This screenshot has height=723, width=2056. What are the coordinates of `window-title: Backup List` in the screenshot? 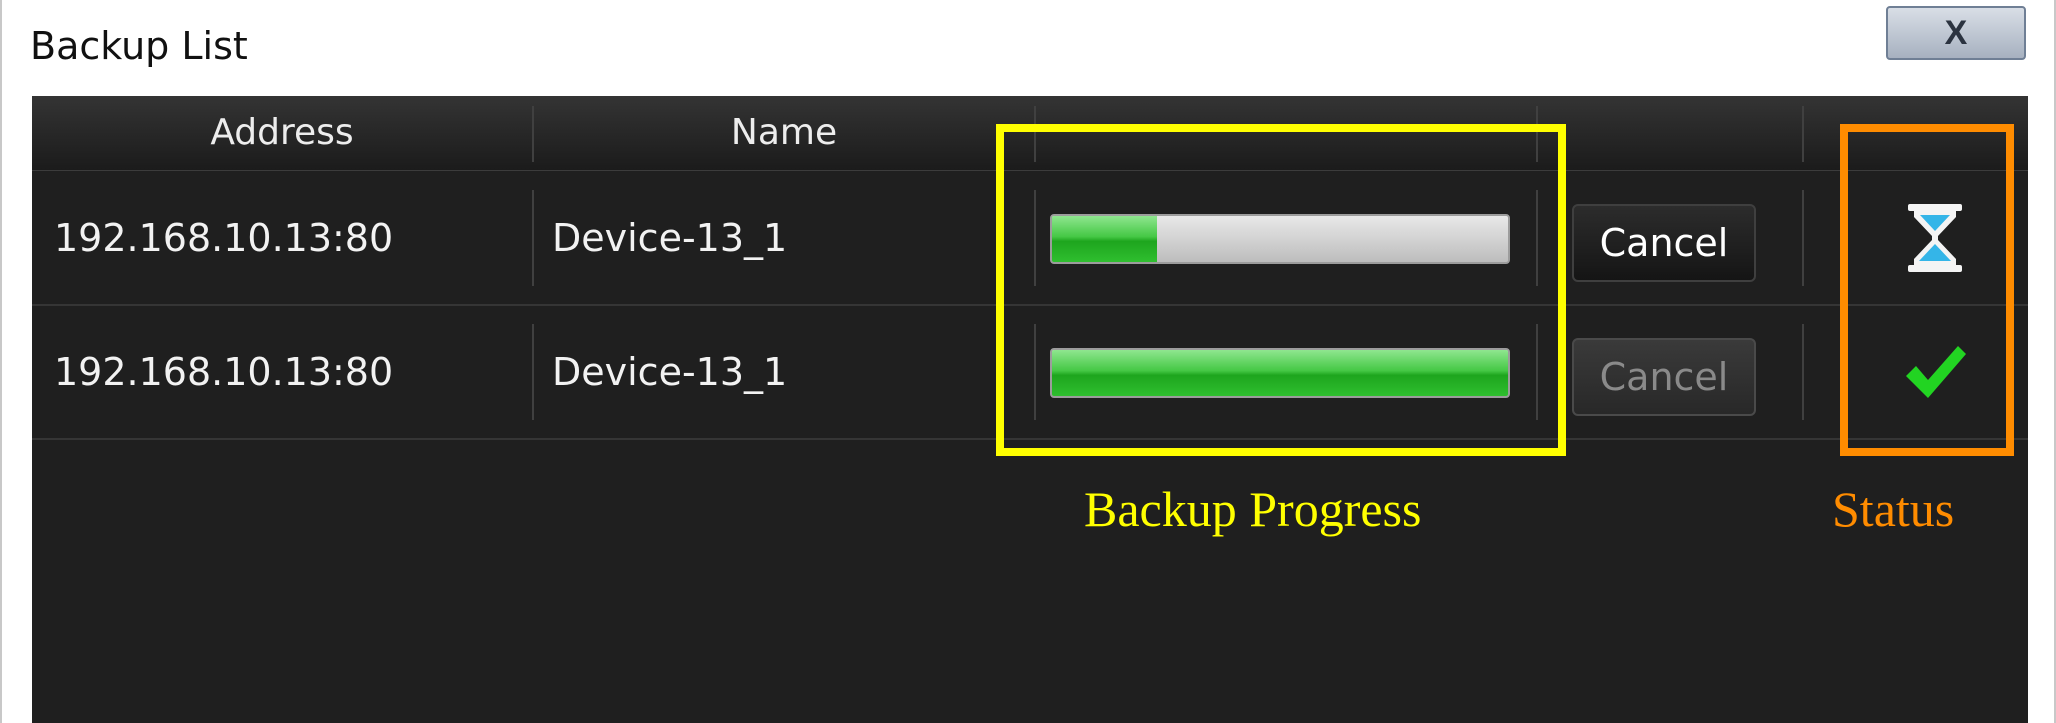 It's located at (139, 46).